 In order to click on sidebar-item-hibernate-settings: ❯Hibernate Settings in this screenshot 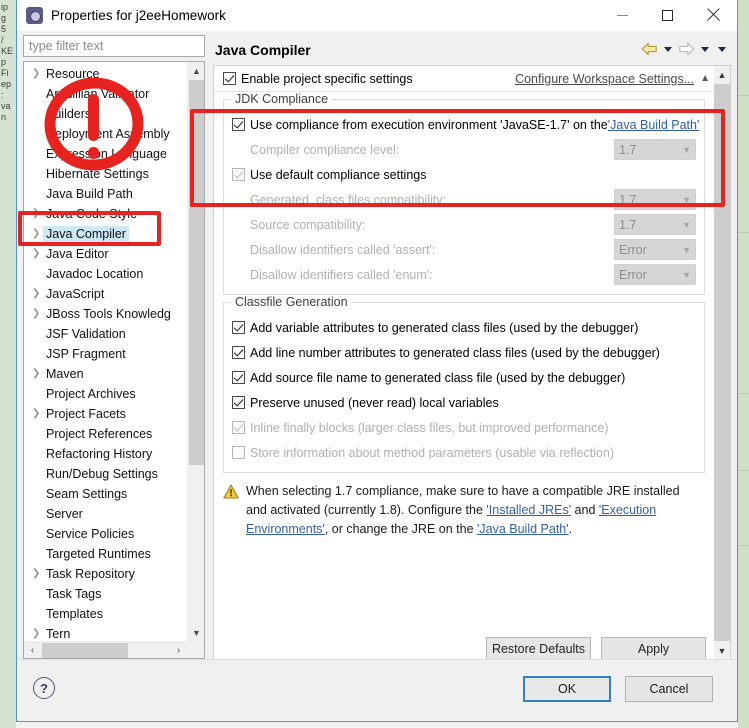, I will do `click(105, 174)`.